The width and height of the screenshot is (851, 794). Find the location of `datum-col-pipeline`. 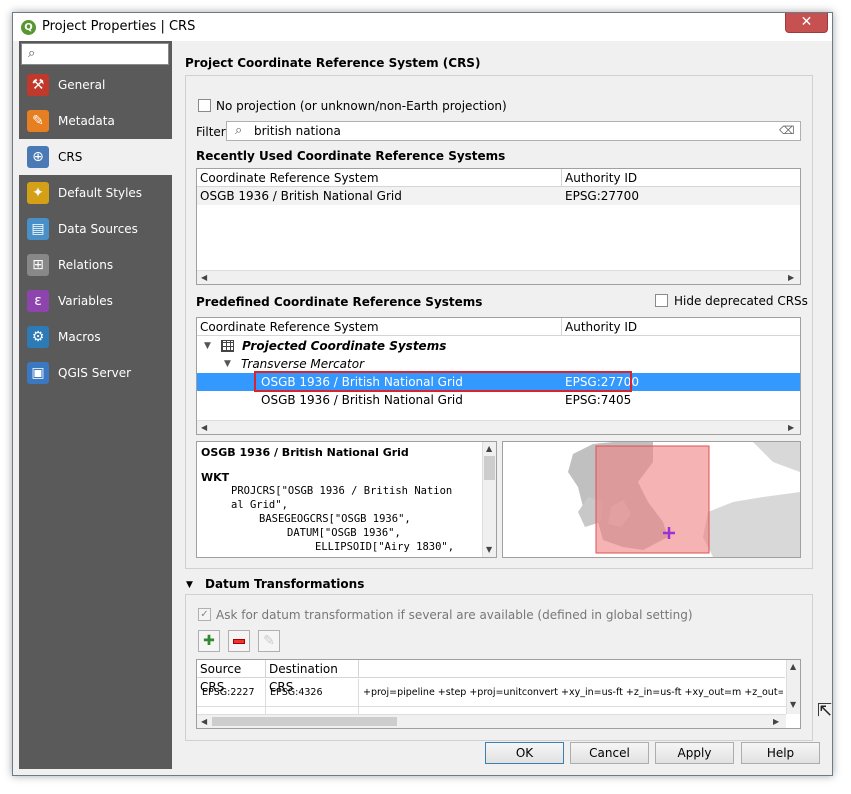

datum-col-pipeline is located at coordinates (572, 669).